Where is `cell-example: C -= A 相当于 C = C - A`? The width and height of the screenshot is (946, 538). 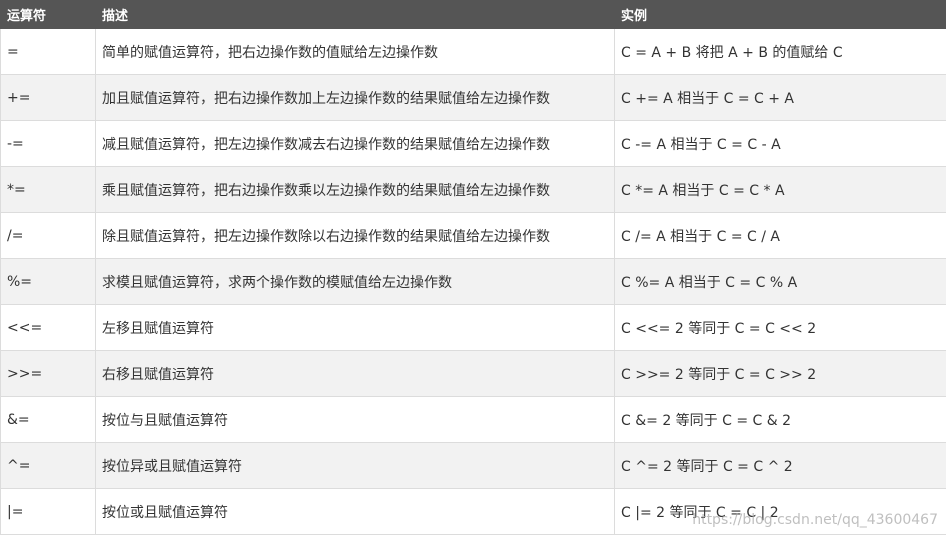 cell-example: C -= A 相当于 C = C - A is located at coordinates (780, 143).